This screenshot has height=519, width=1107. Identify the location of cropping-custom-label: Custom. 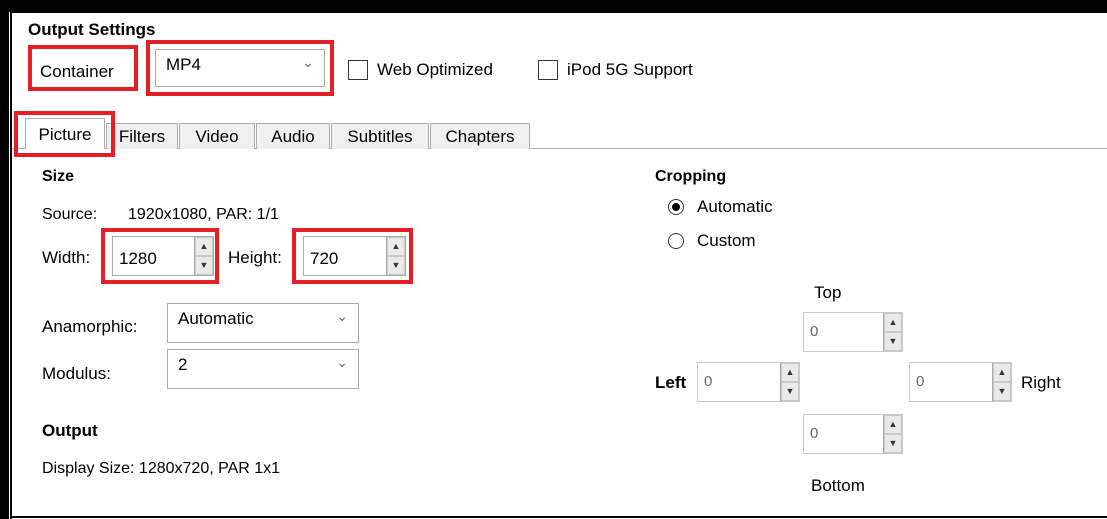
(726, 240).